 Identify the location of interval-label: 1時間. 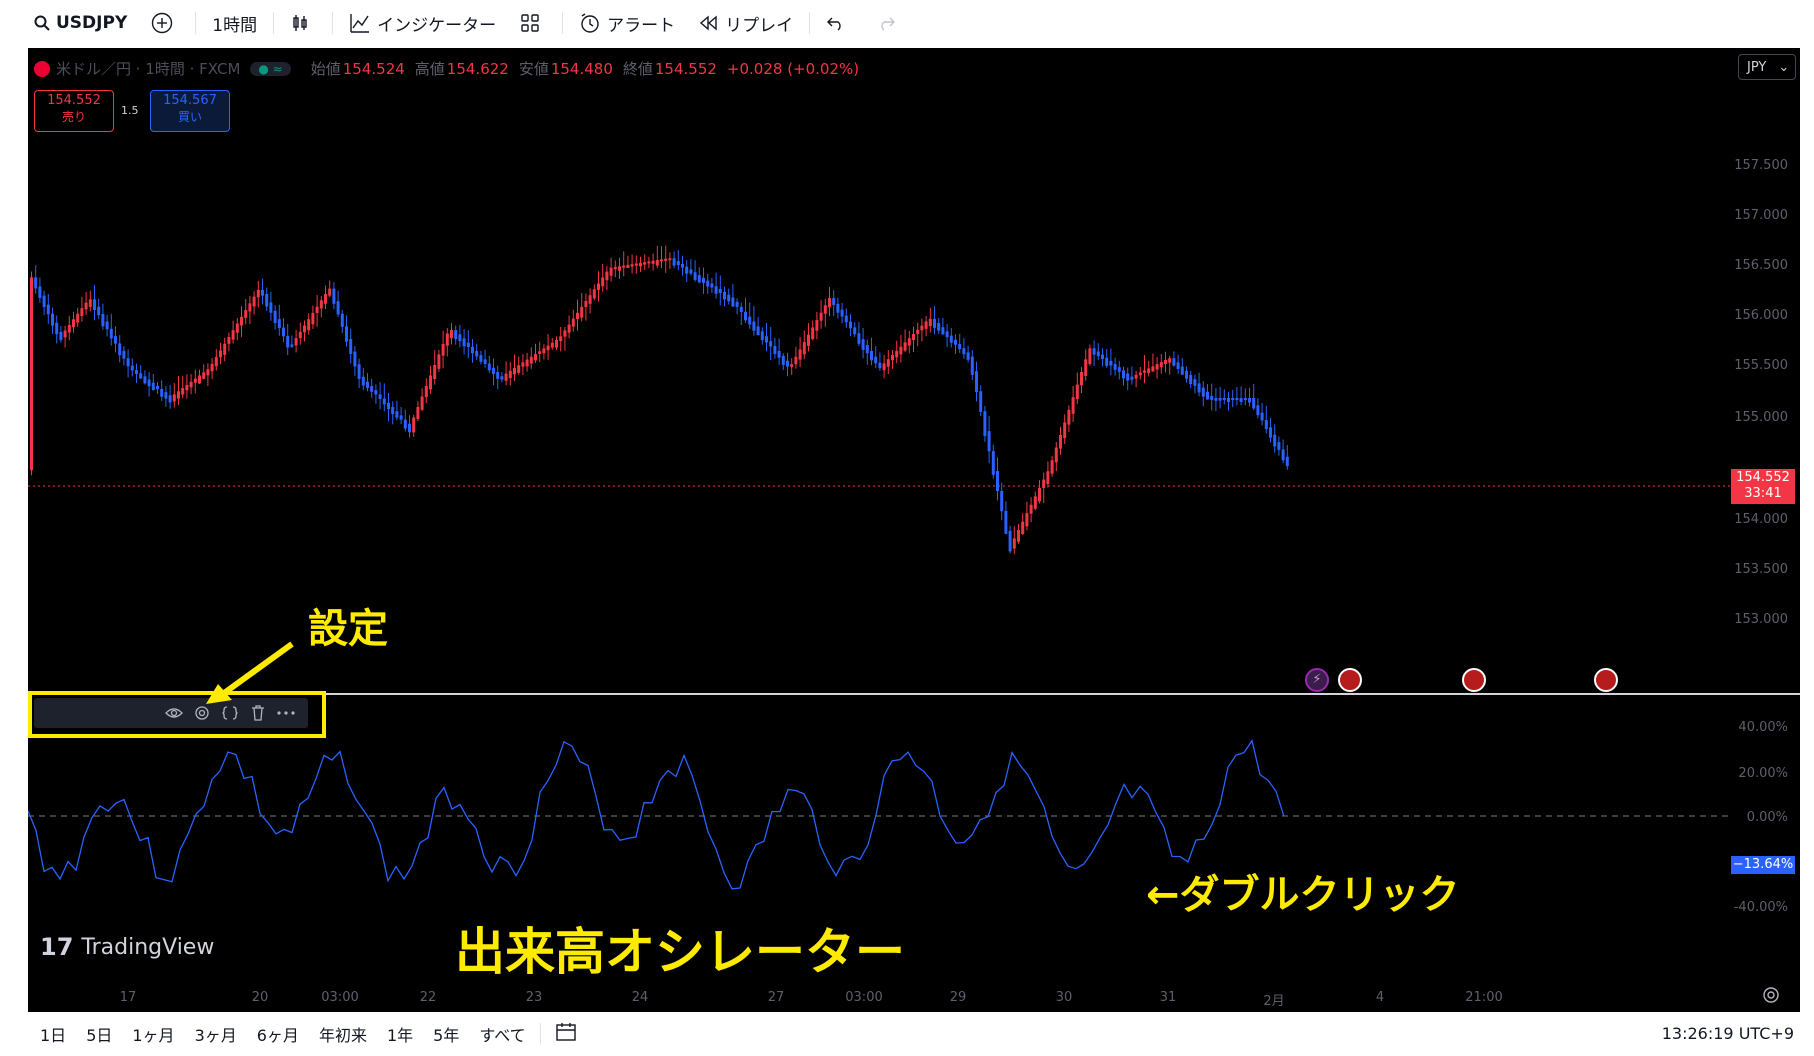
(235, 25).